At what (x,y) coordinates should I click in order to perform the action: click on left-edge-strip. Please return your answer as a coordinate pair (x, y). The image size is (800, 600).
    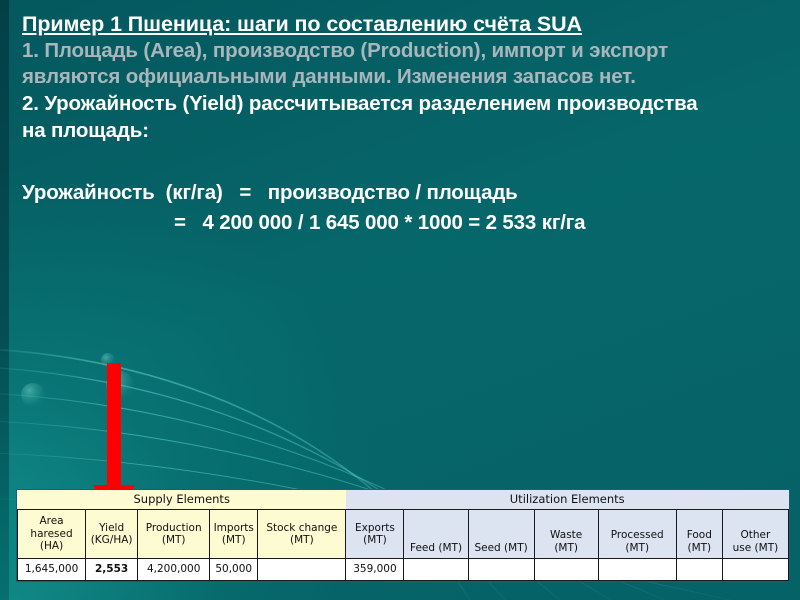
    Looking at the image, I should click on (4, 300).